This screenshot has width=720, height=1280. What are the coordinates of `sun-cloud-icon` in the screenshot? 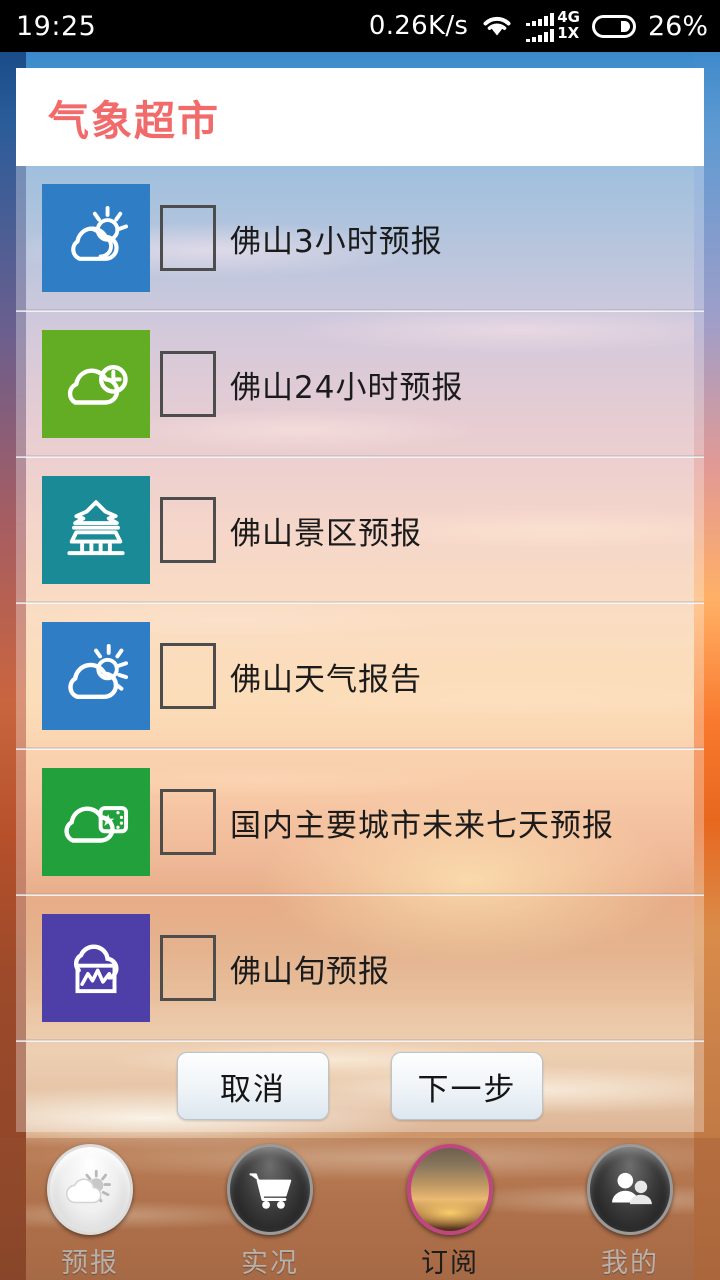 It's located at (90, 1189).